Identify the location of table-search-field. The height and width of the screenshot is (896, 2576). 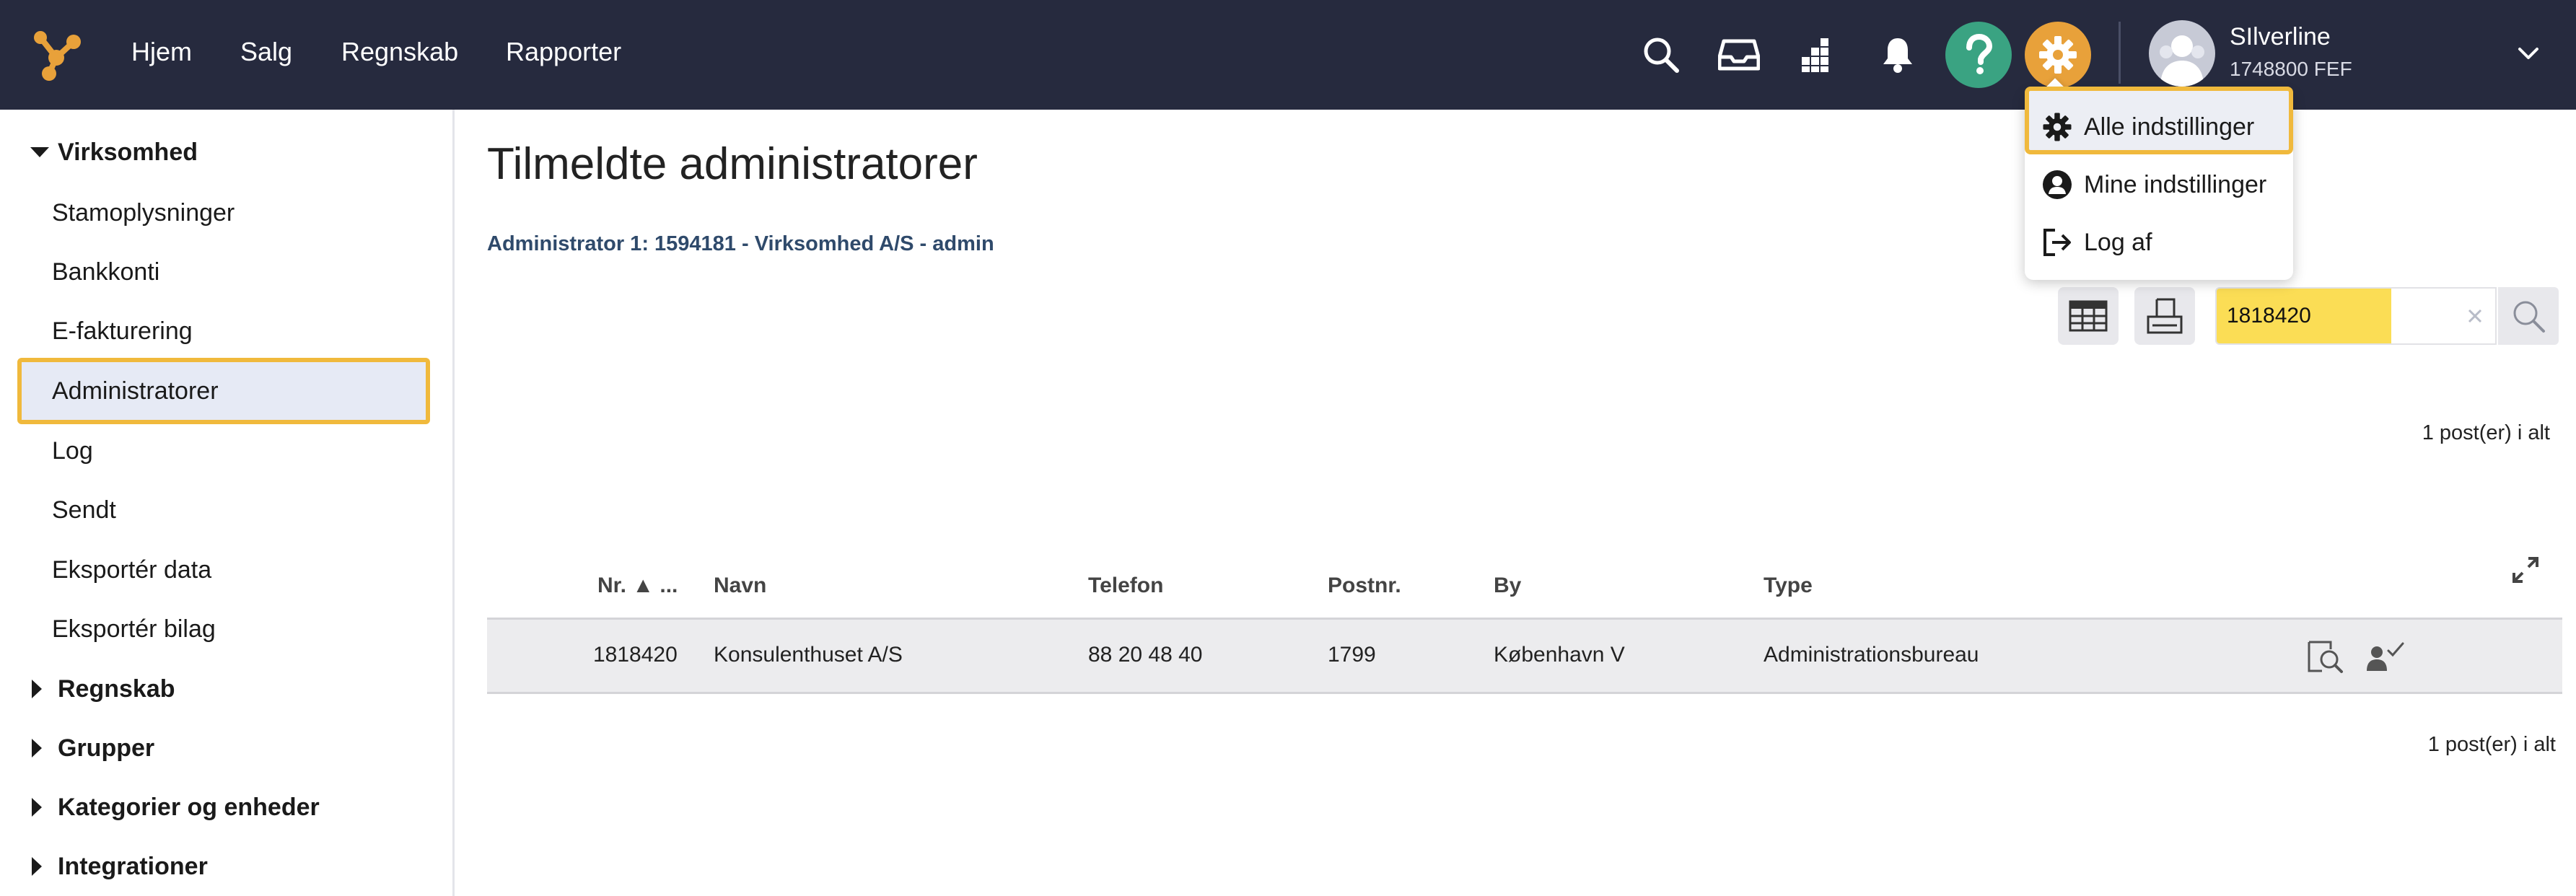
(2356, 316).